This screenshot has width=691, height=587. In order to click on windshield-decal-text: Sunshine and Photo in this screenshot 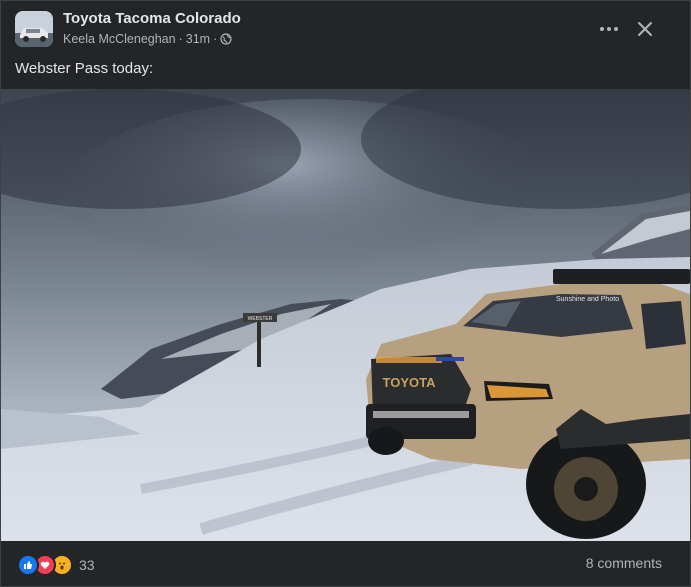, I will do `click(587, 299)`.